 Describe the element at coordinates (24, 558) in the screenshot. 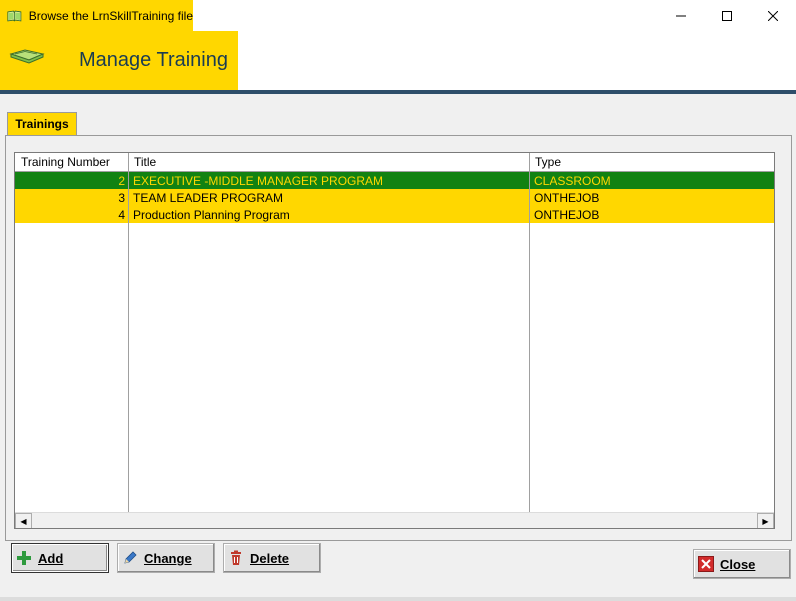

I see `plus-icon` at that location.